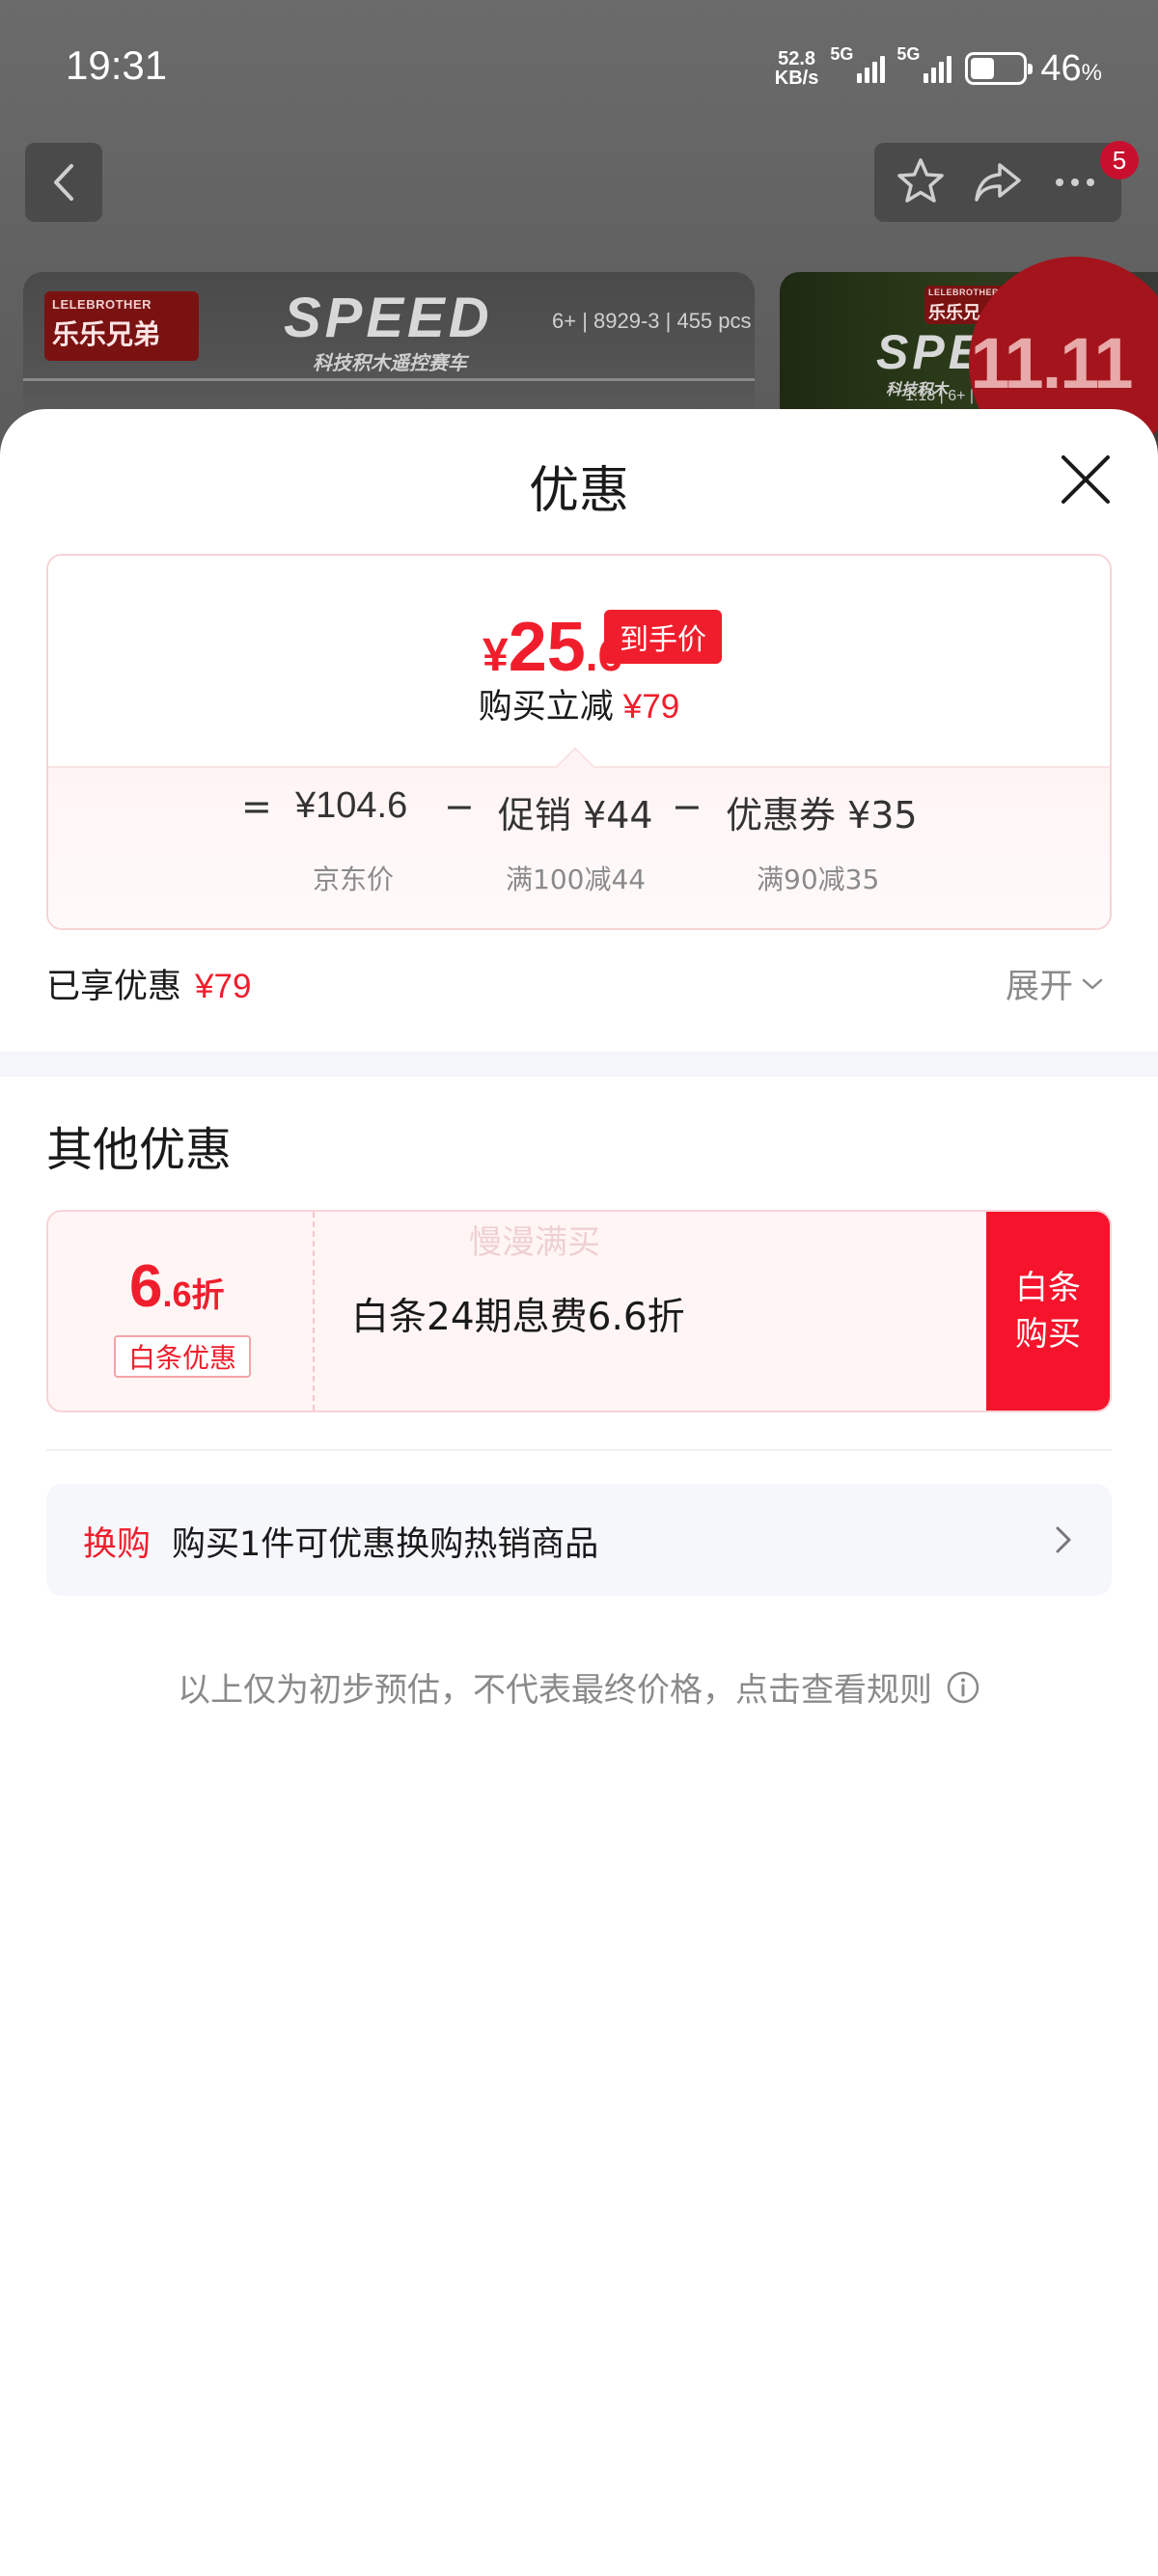  I want to click on close-icon, so click(1086, 480).